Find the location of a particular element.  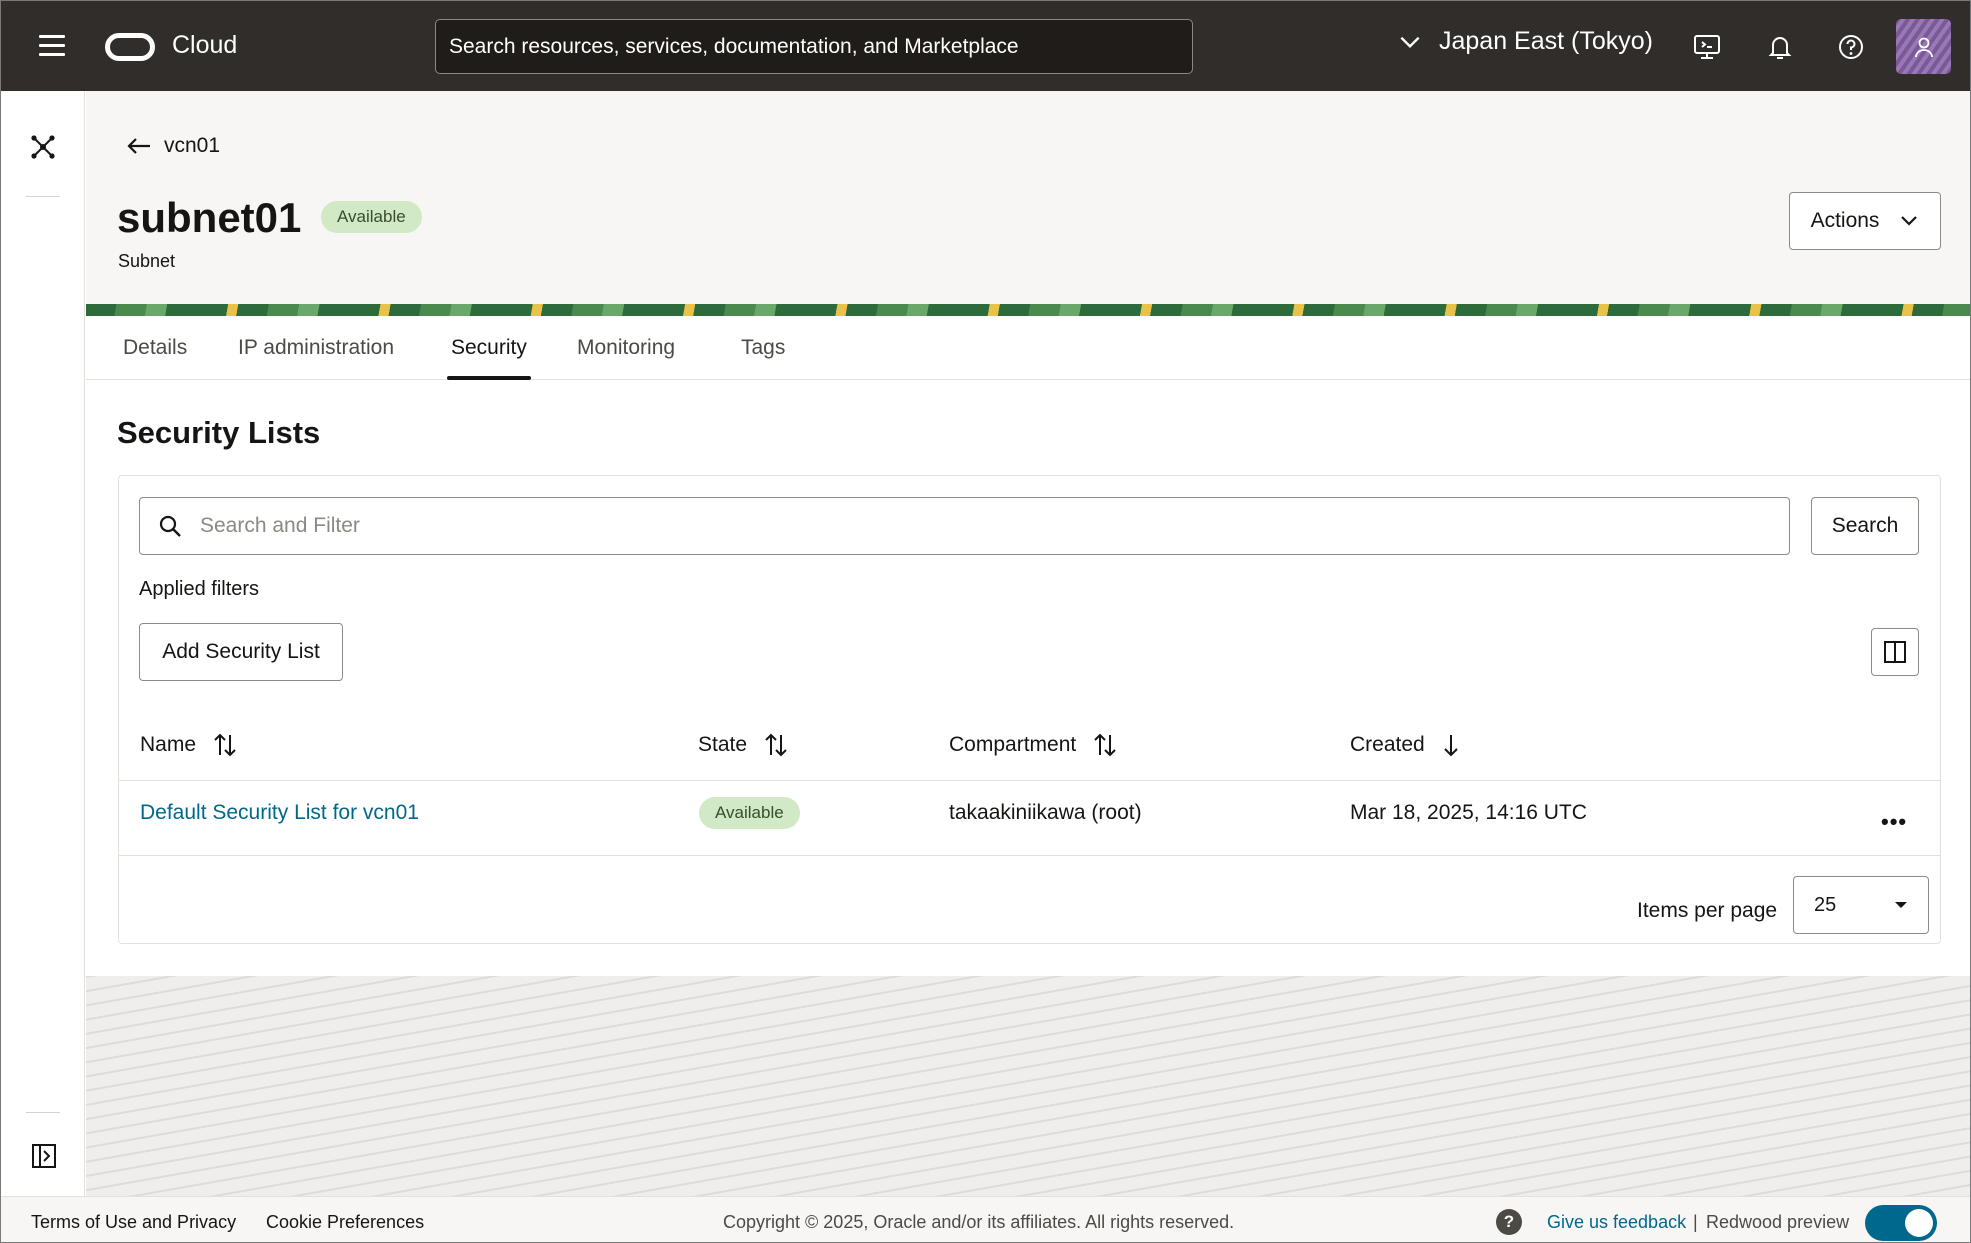

column-label: Created is located at coordinates (1387, 744).